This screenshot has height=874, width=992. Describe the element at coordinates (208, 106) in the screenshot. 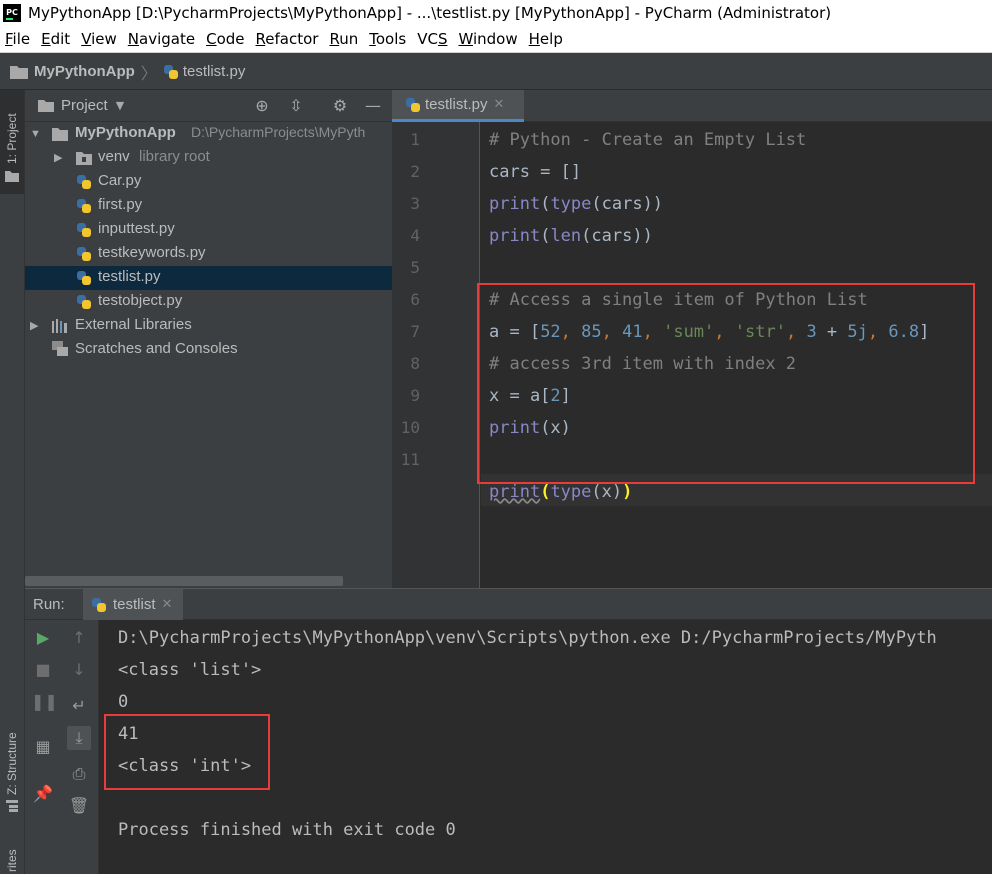

I see `project-toolbar: Project ▼ ⊕ ⇳ ⚙ —` at that location.